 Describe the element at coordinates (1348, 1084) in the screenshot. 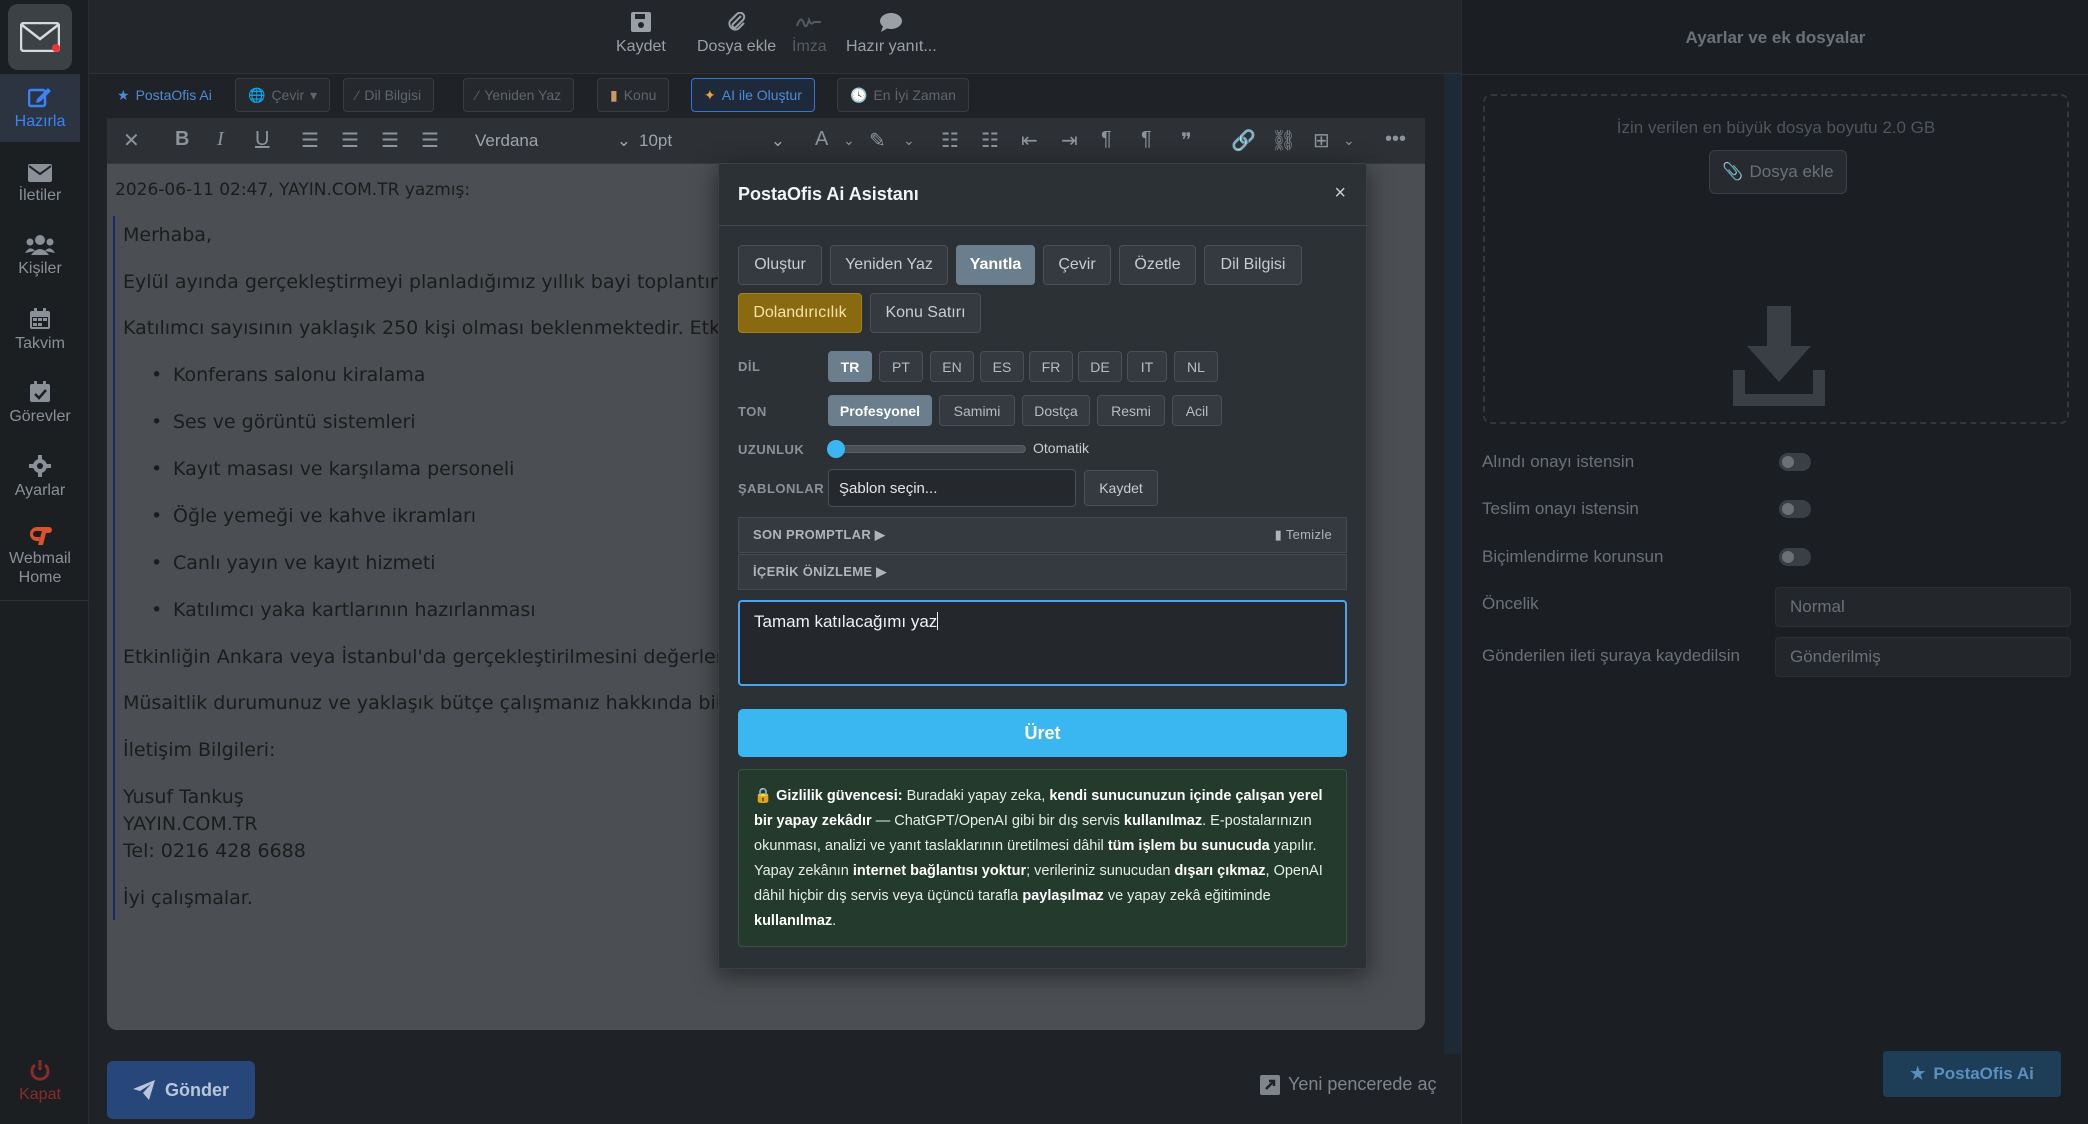

I see `open-new-window-link: Yeni pencerede aç` at that location.